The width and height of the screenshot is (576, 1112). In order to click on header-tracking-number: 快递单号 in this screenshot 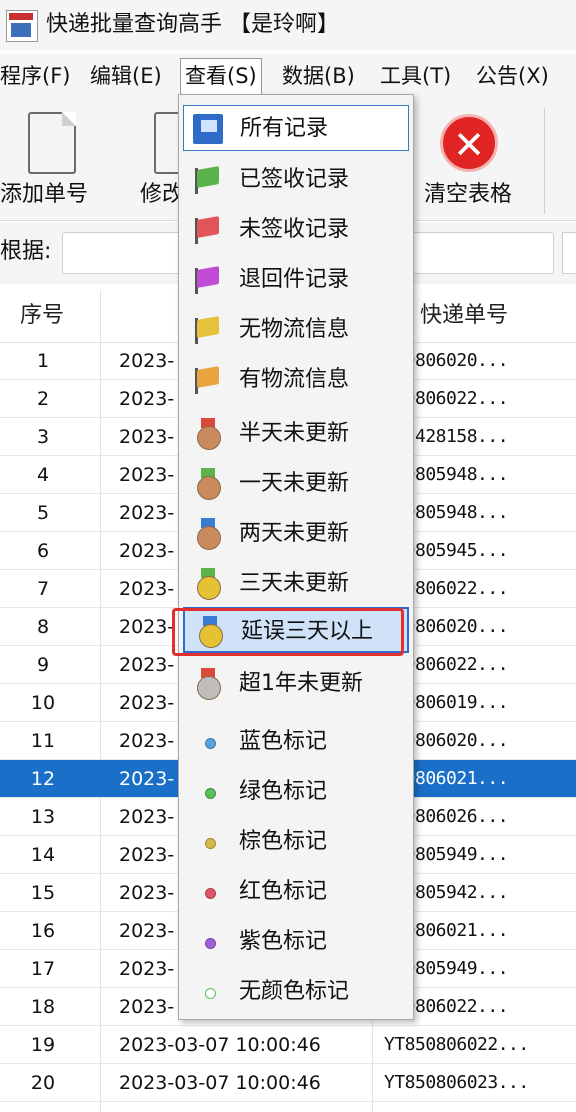, I will do `click(464, 316)`.